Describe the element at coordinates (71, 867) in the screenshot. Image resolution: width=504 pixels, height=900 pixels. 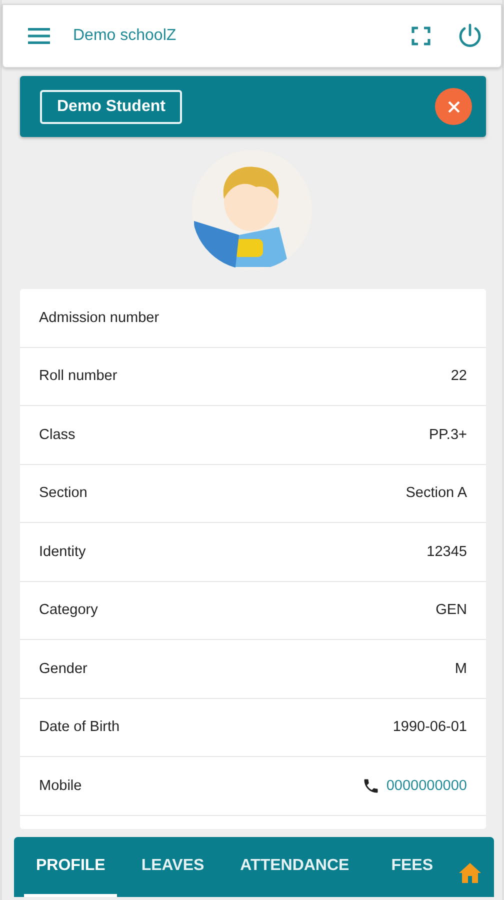
I see `tab: PROFILE` at that location.